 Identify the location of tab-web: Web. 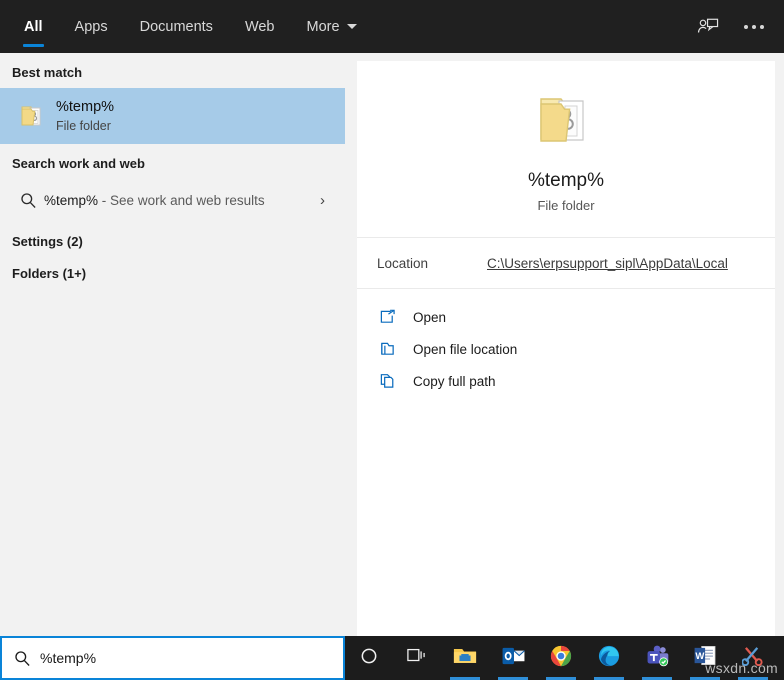
(260, 26).